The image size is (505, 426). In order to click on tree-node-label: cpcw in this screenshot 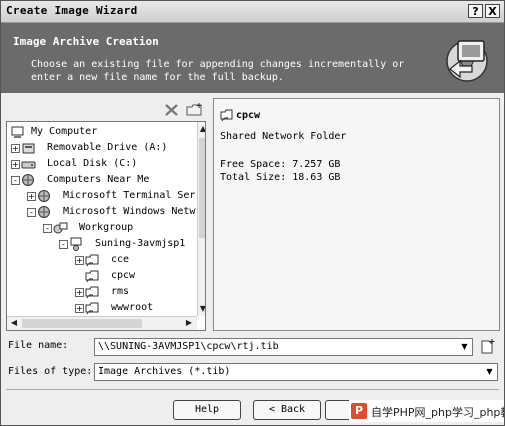, I will do `click(123, 276)`.